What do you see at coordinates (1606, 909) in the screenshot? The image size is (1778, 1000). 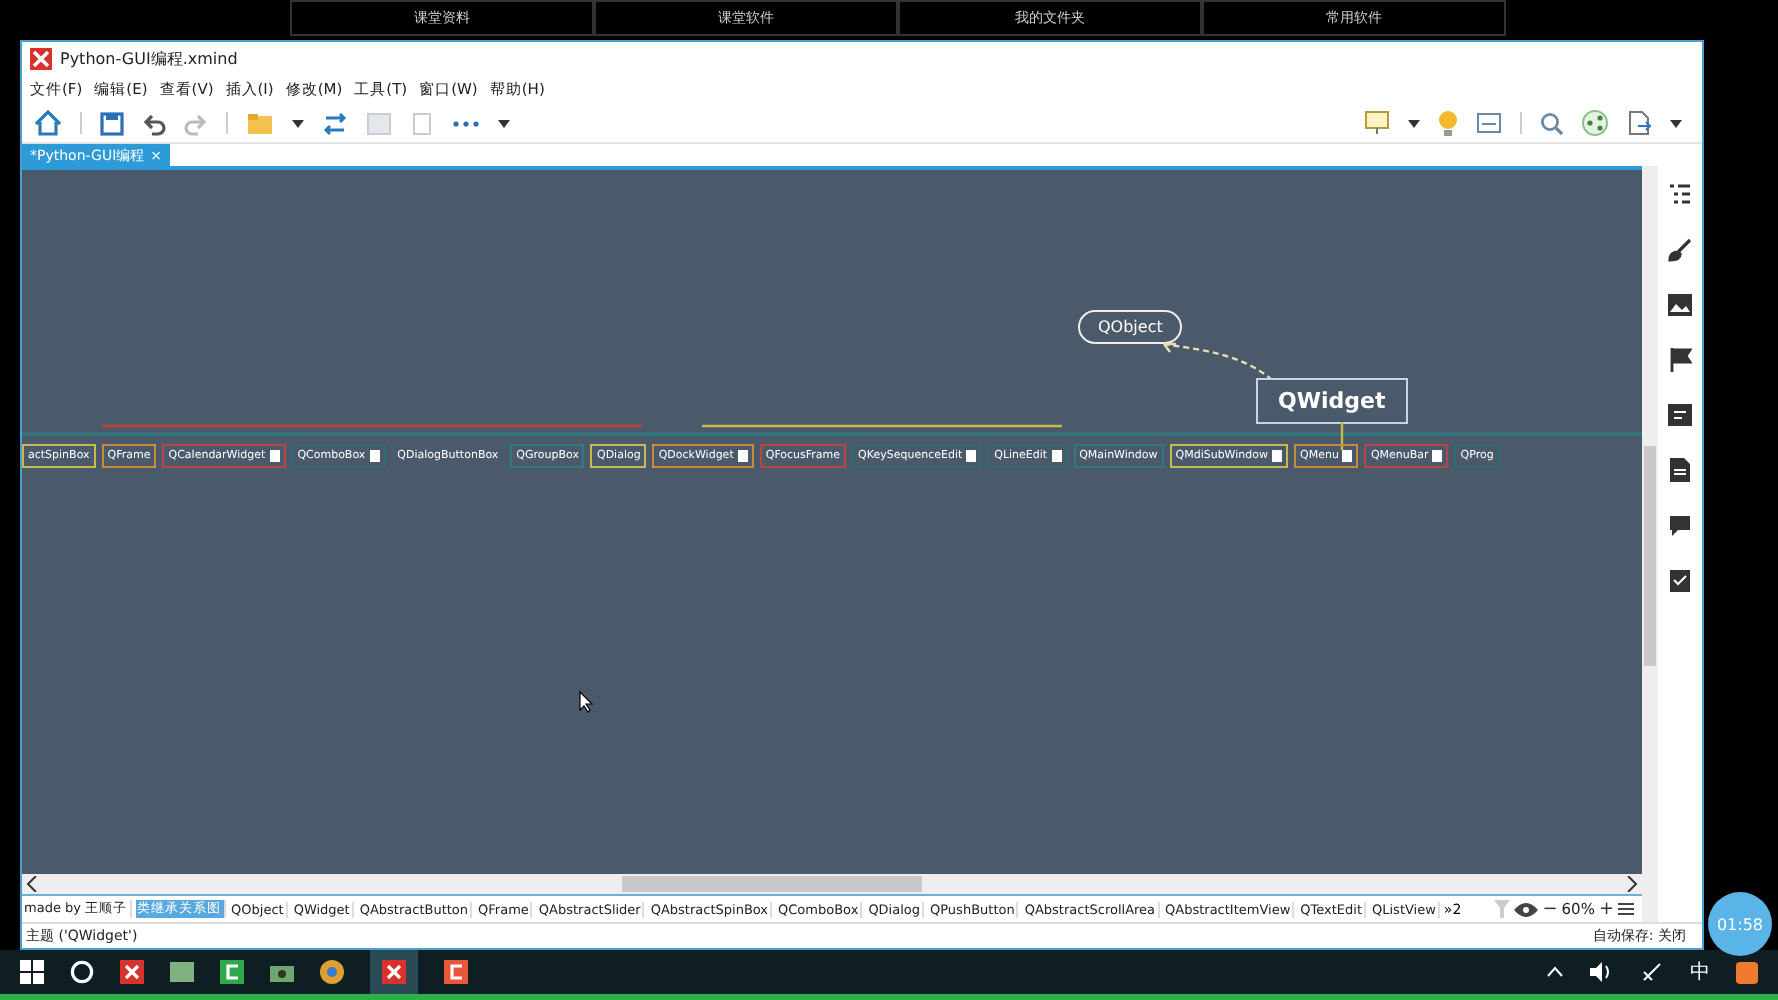 I see `zoom-in-button: +` at bounding box center [1606, 909].